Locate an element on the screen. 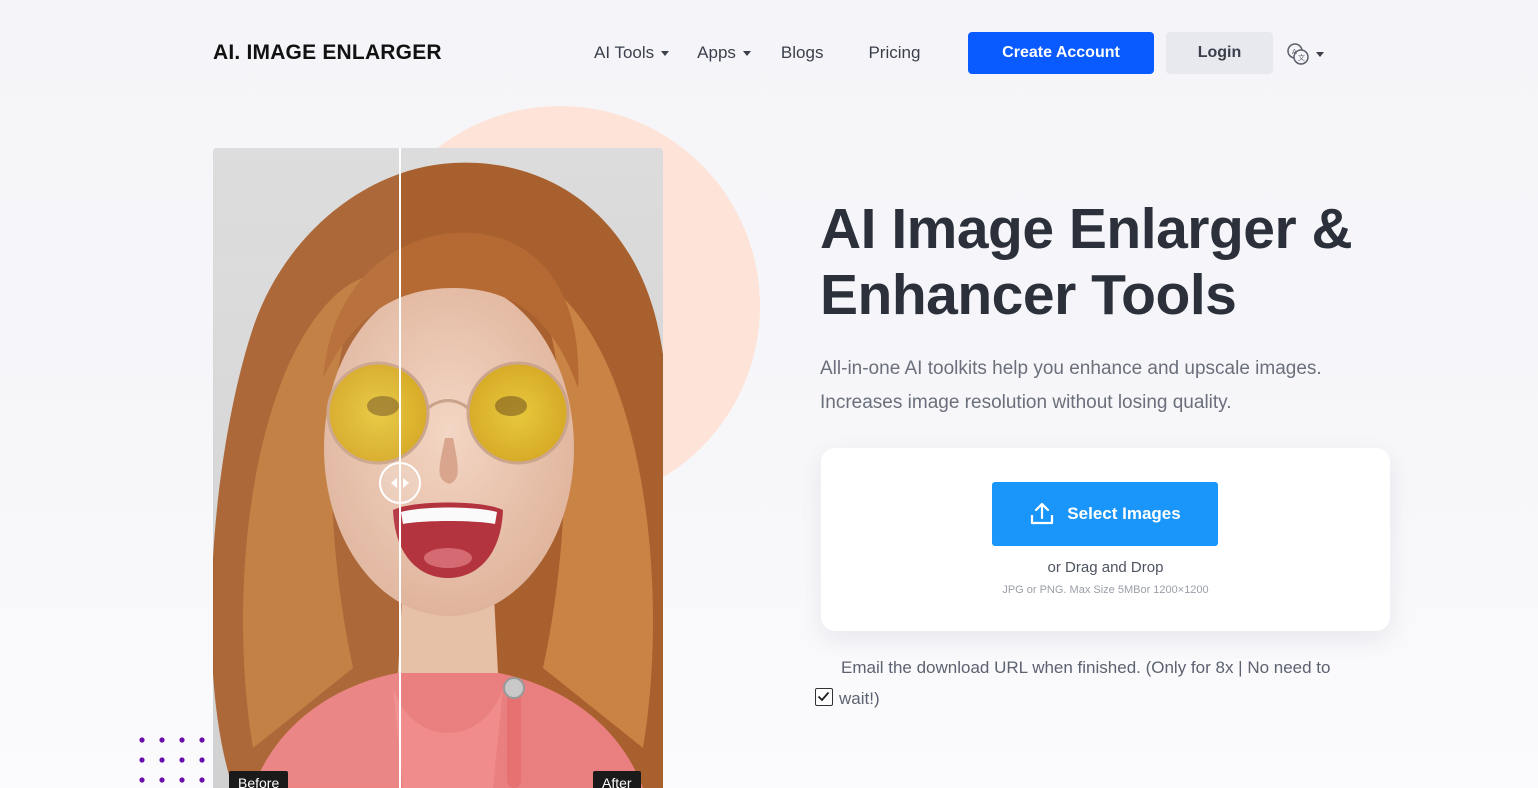 The width and height of the screenshot is (1538, 788). select-images-button: Select Images is located at coordinates (1105, 514).